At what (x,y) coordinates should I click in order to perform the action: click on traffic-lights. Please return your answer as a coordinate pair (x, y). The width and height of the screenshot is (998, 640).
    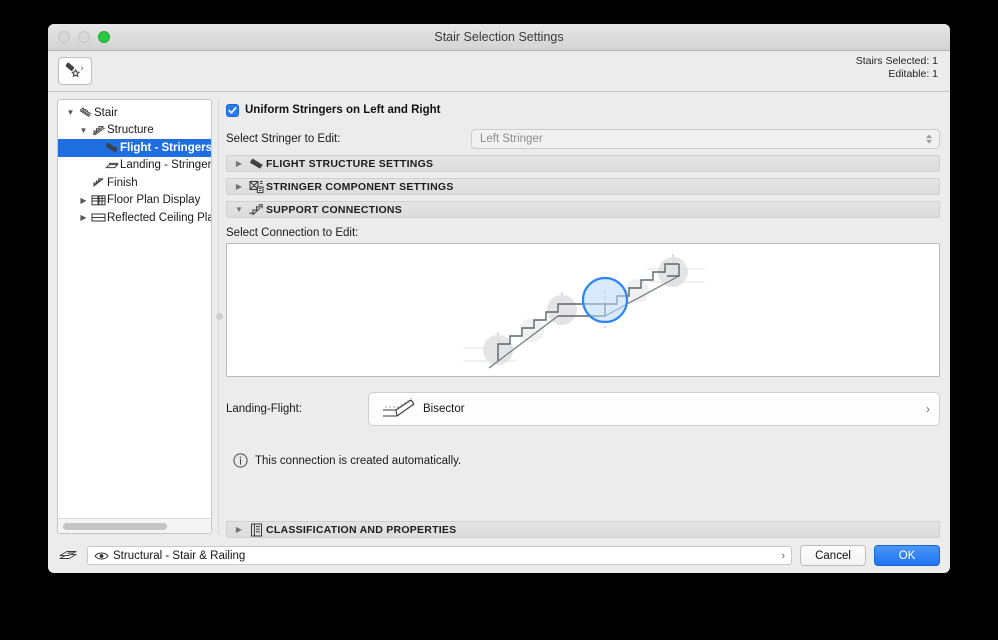
    Looking at the image, I should click on (84, 37).